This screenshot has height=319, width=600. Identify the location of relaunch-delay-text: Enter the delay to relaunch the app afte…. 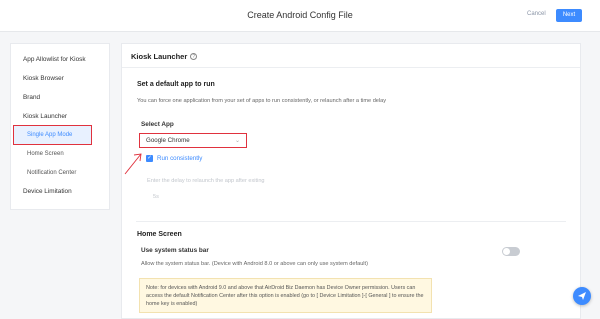
(206, 181).